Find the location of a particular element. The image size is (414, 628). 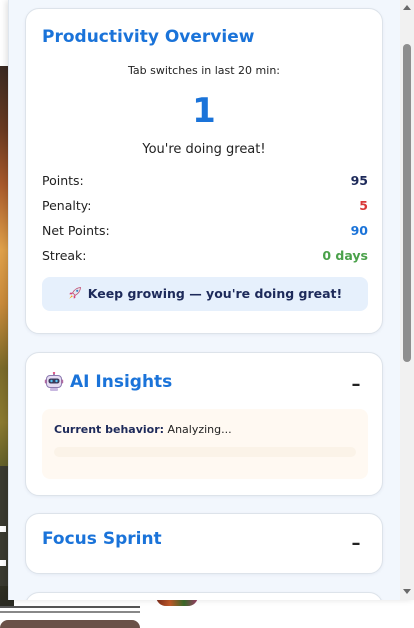

behavior-placeholder-bar is located at coordinates (205, 452).